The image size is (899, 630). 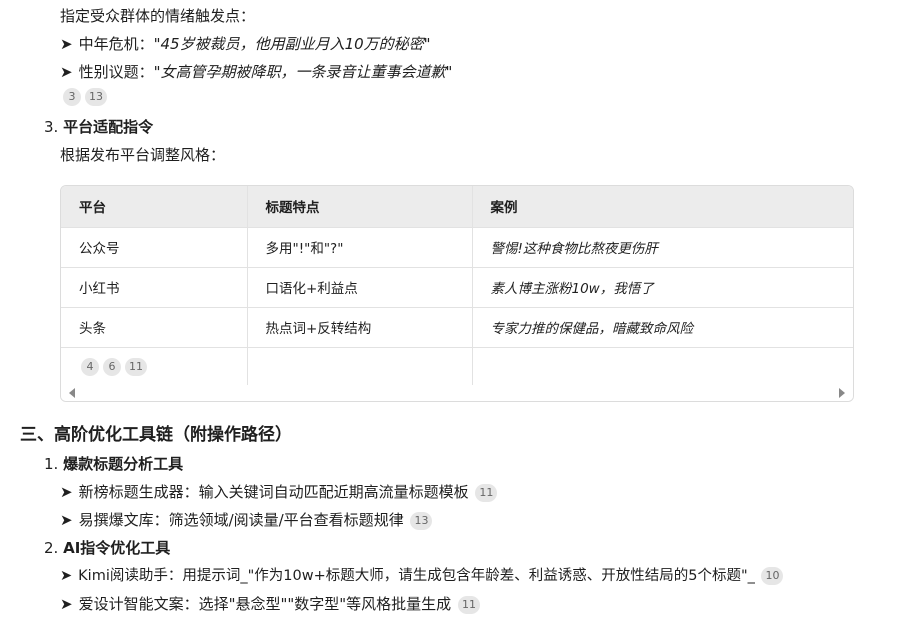 What do you see at coordinates (72, 97) in the screenshot?
I see `citation-badge: 3` at bounding box center [72, 97].